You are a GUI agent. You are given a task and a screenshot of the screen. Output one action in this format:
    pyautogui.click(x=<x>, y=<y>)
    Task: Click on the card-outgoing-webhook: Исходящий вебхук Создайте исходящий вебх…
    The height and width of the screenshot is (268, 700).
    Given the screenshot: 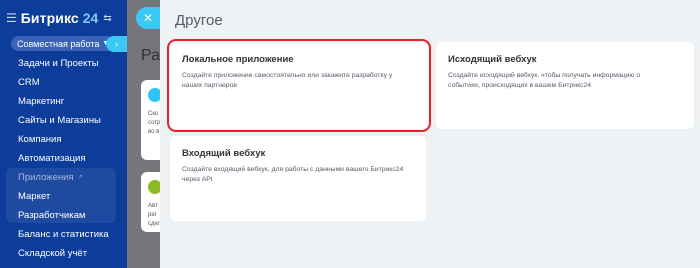 What is the action you would take?
    pyautogui.click(x=565, y=85)
    